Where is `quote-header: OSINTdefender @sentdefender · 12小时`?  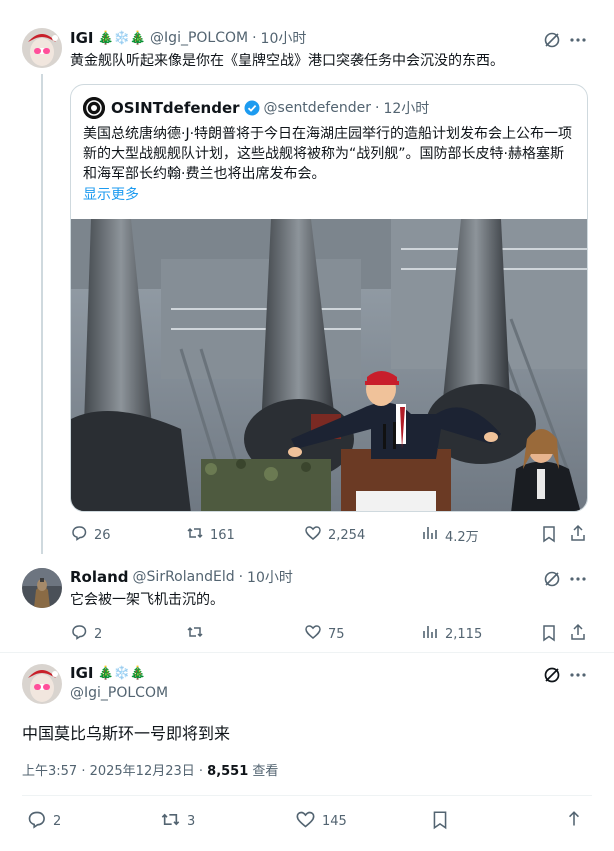
quote-header: OSINTdefender @sentdefender · 12小时 is located at coordinates (270, 108).